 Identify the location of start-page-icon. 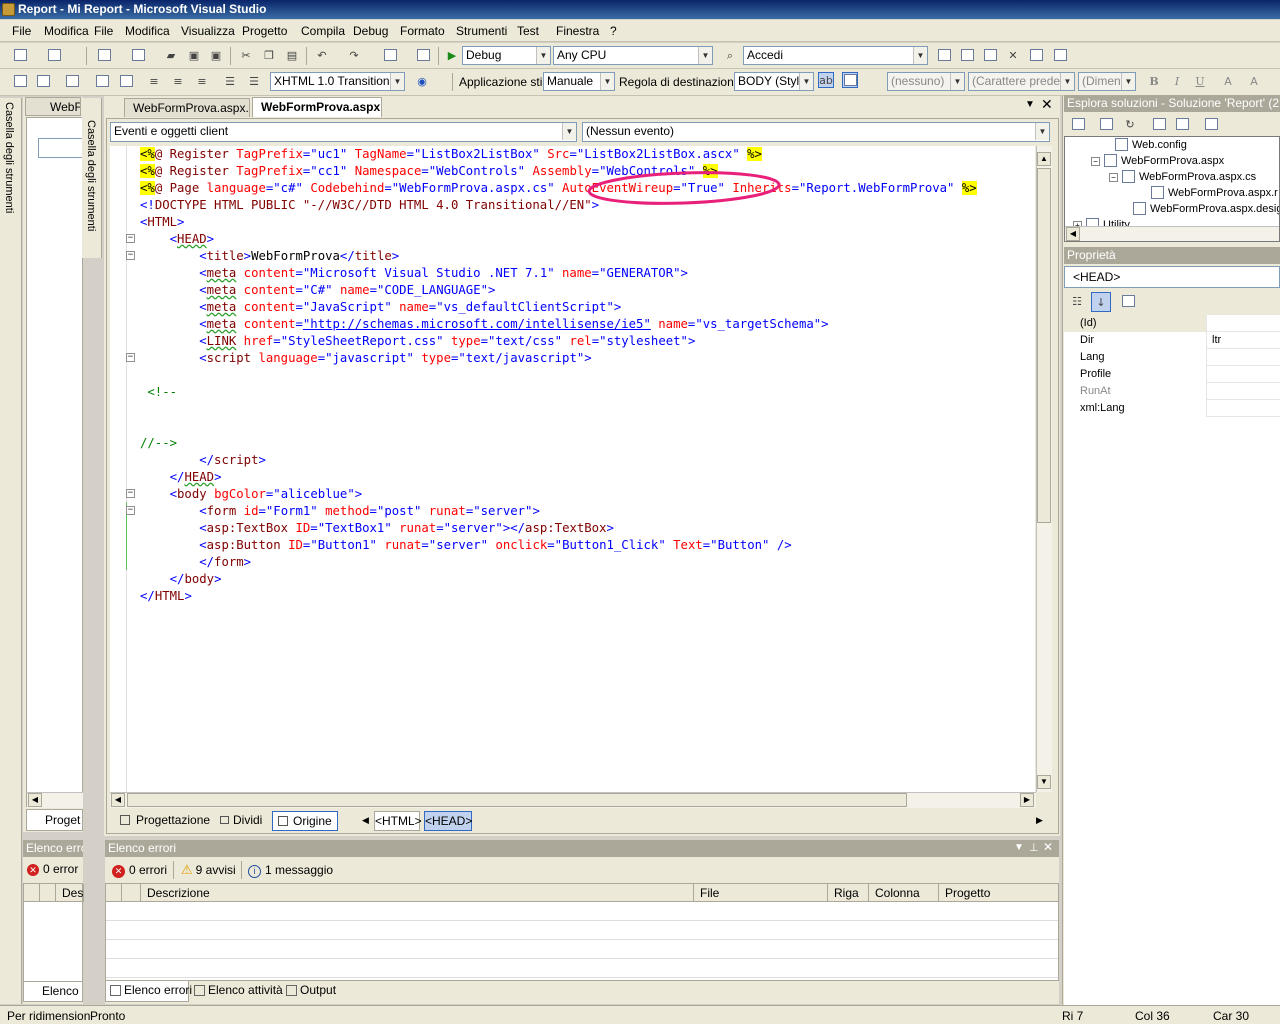
(1036, 55).